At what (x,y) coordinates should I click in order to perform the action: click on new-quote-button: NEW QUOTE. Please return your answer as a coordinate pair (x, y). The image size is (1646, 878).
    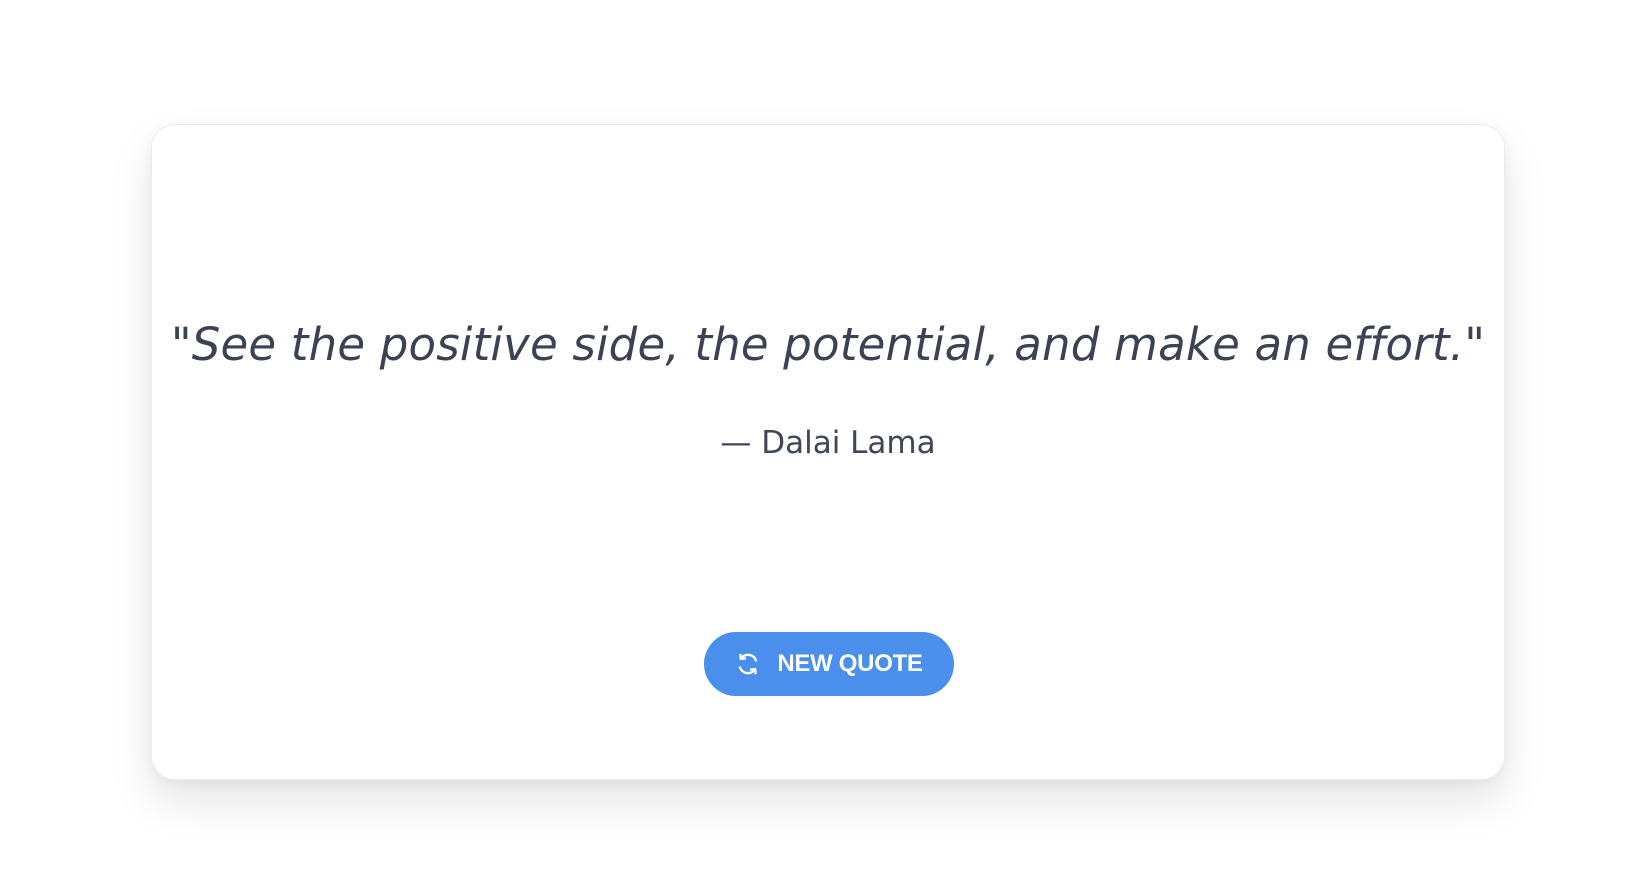
    Looking at the image, I should click on (829, 664).